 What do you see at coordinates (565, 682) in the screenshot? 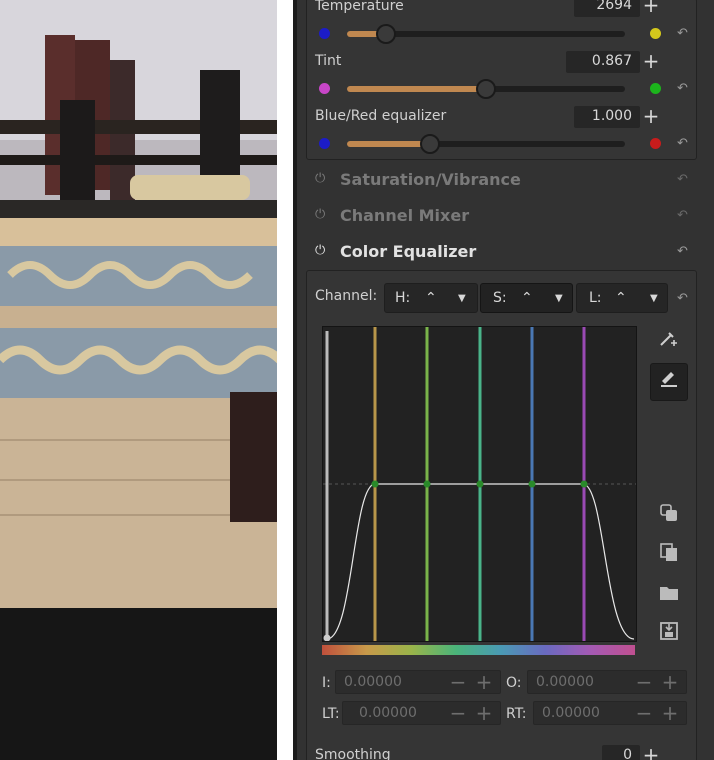
I see `o-value: 0.00000` at bounding box center [565, 682].